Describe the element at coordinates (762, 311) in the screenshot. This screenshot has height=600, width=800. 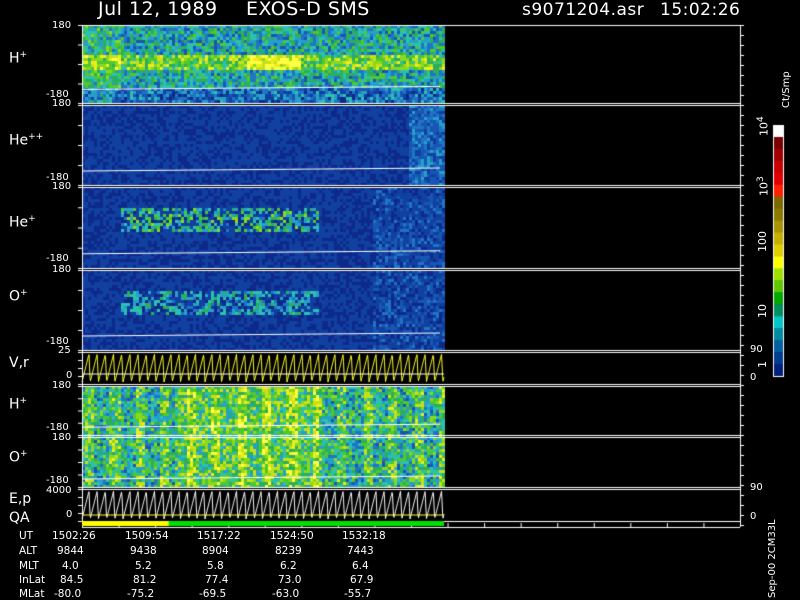
I see `colorbar-label-10: 10` at that location.